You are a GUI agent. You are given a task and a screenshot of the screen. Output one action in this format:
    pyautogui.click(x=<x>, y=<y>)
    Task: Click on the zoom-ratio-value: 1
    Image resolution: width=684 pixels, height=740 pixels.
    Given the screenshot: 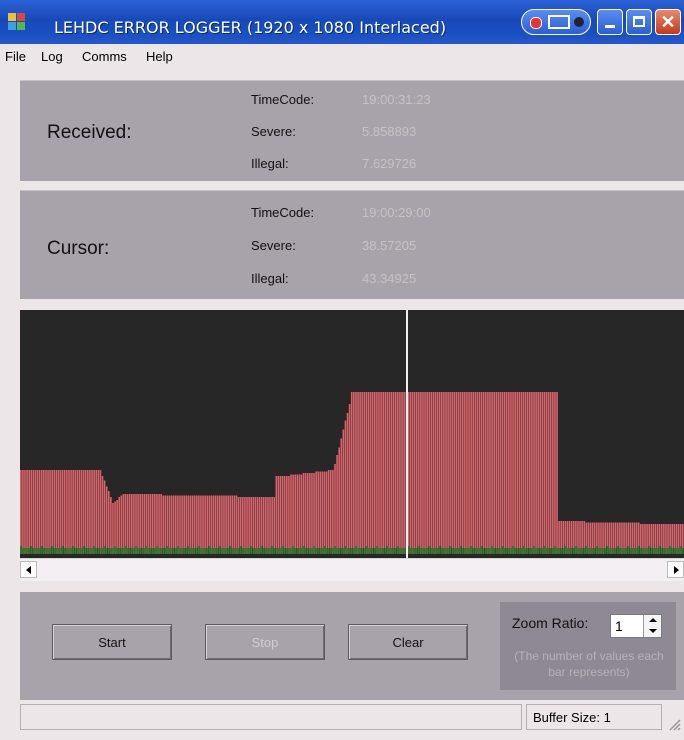 What is the action you would take?
    pyautogui.click(x=619, y=626)
    